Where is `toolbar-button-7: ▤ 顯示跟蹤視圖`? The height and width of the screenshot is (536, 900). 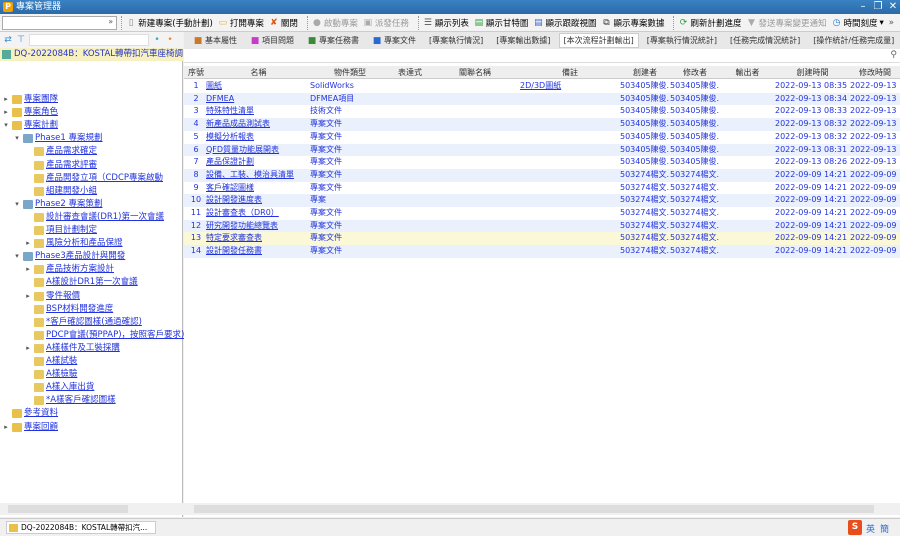
toolbar-button-7: ▤ 顯示跟蹤視圖 is located at coordinates (564, 23).